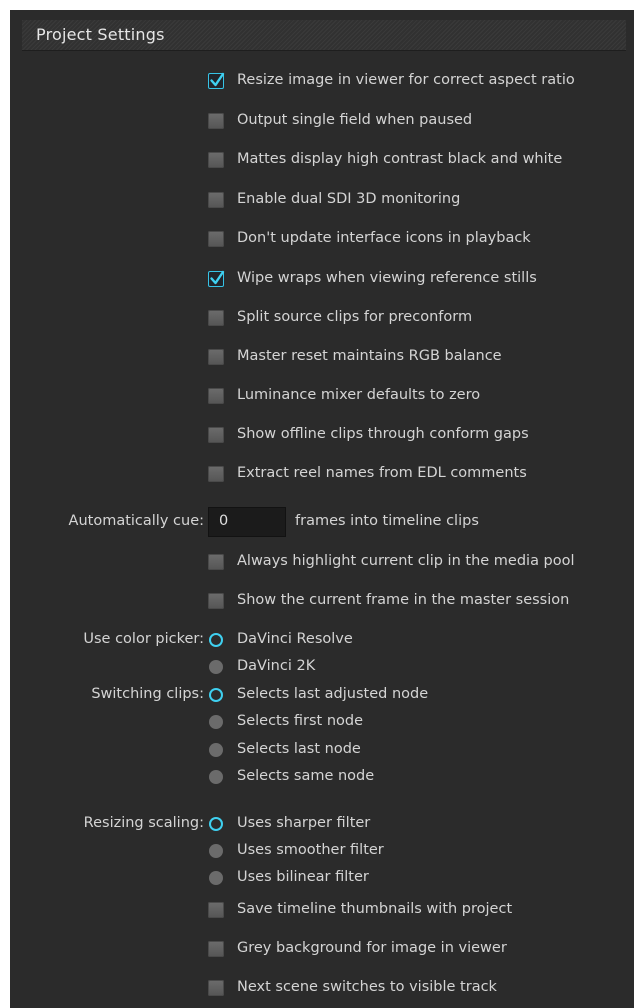 The width and height of the screenshot is (644, 1008). Describe the element at coordinates (147, 694) in the screenshot. I see `switching-clips-label: Switching clips:` at that location.